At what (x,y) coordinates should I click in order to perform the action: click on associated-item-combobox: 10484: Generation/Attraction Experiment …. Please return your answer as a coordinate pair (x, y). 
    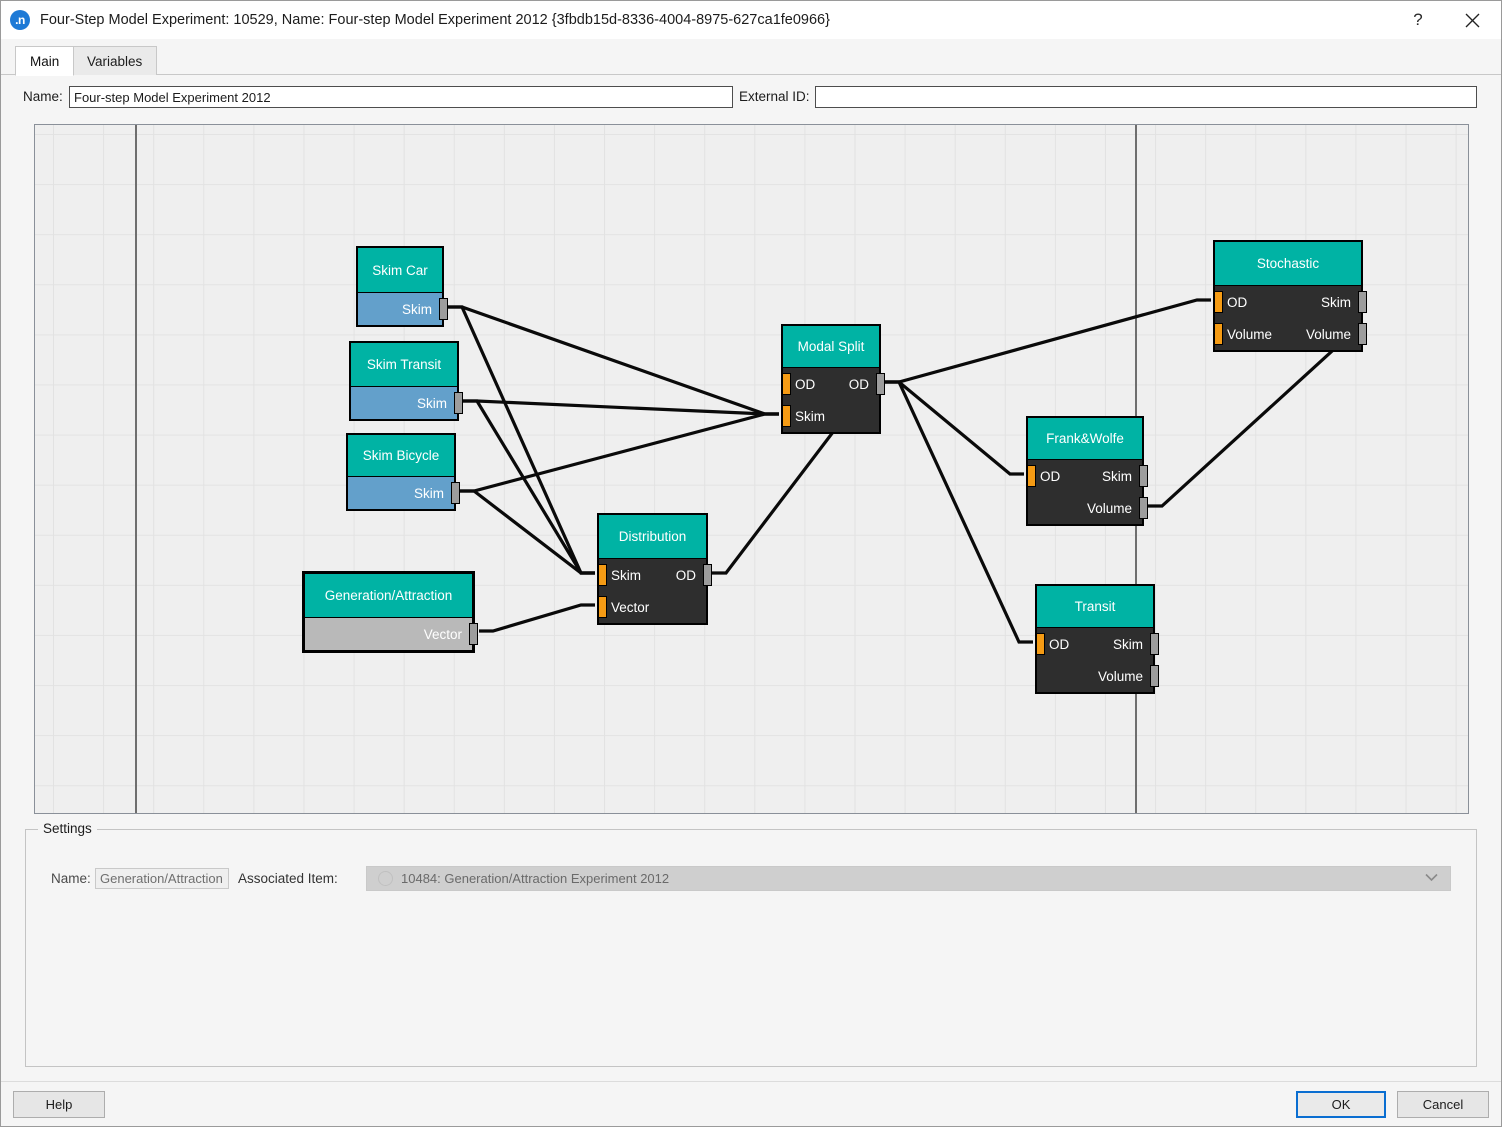
    Looking at the image, I should click on (908, 878).